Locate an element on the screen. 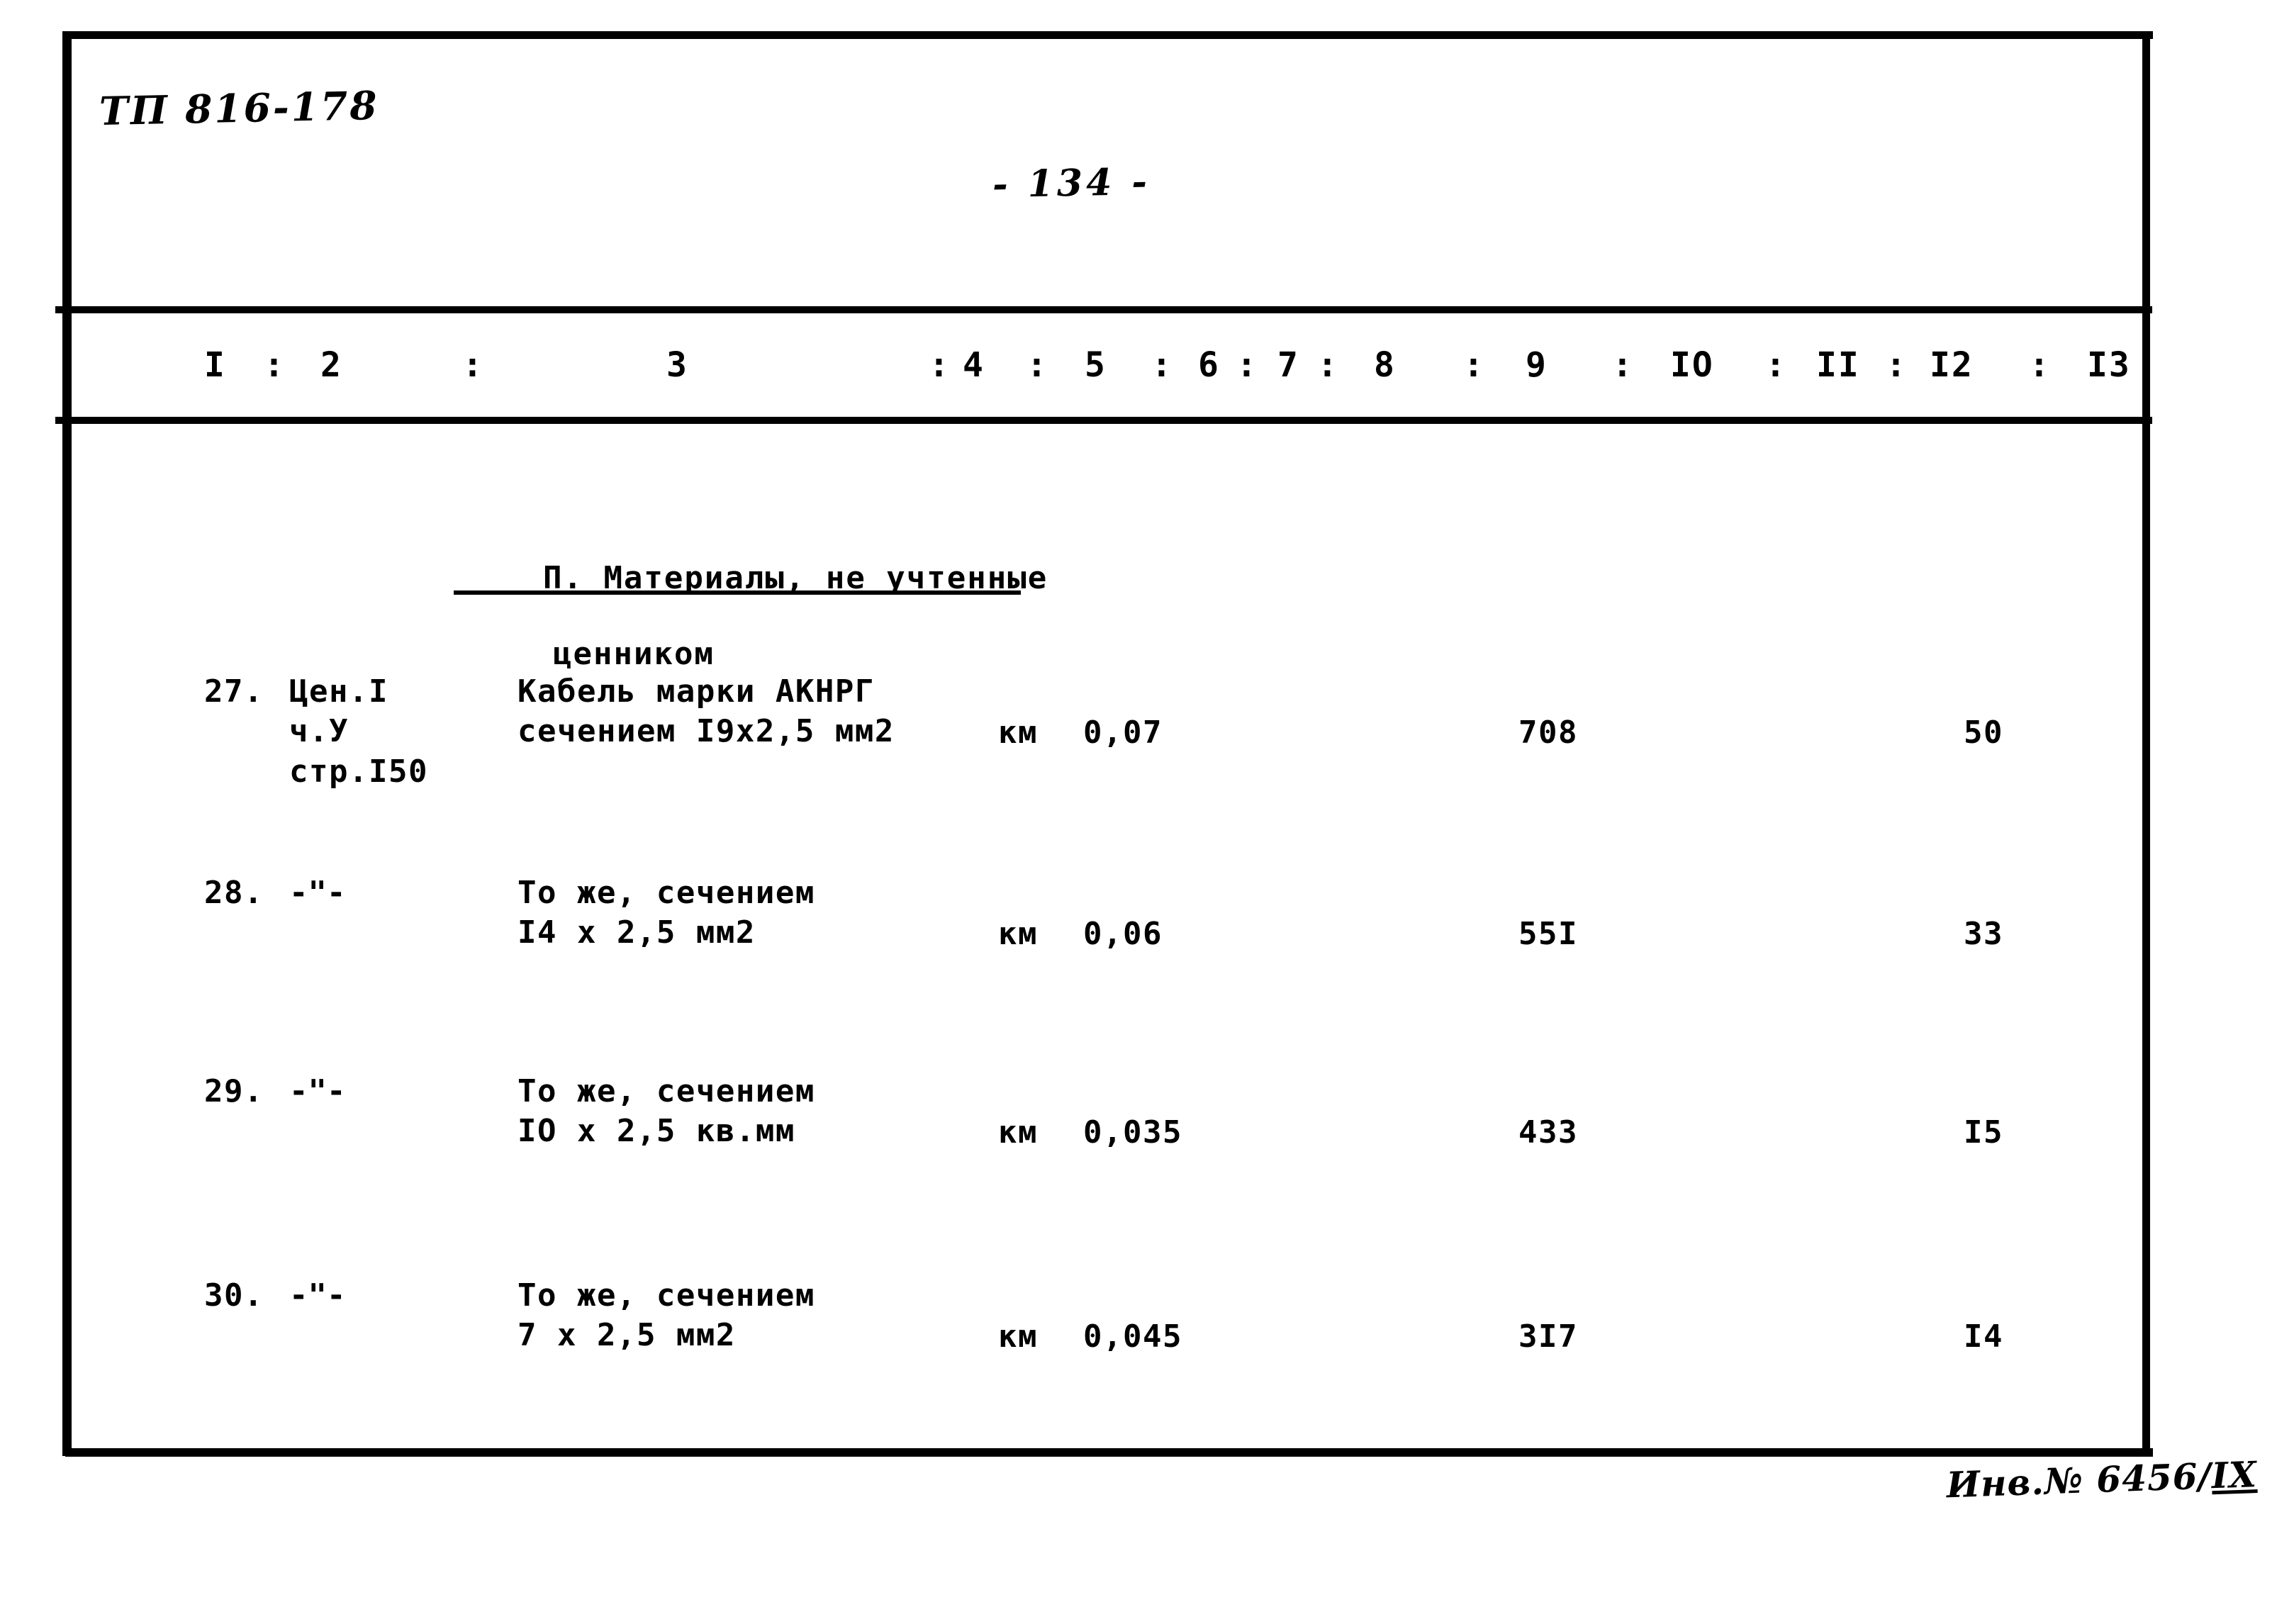  column-header-number: 3 is located at coordinates (677, 365).